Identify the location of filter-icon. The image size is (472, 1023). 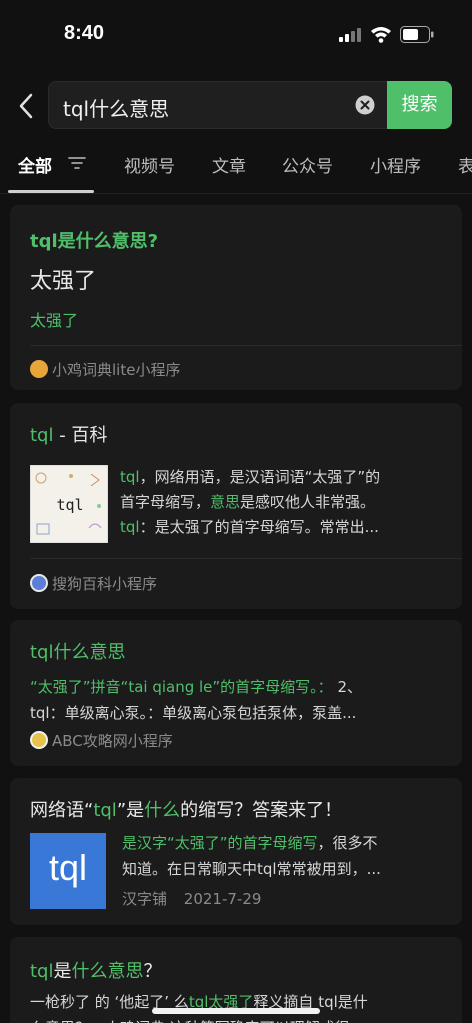
(77, 163).